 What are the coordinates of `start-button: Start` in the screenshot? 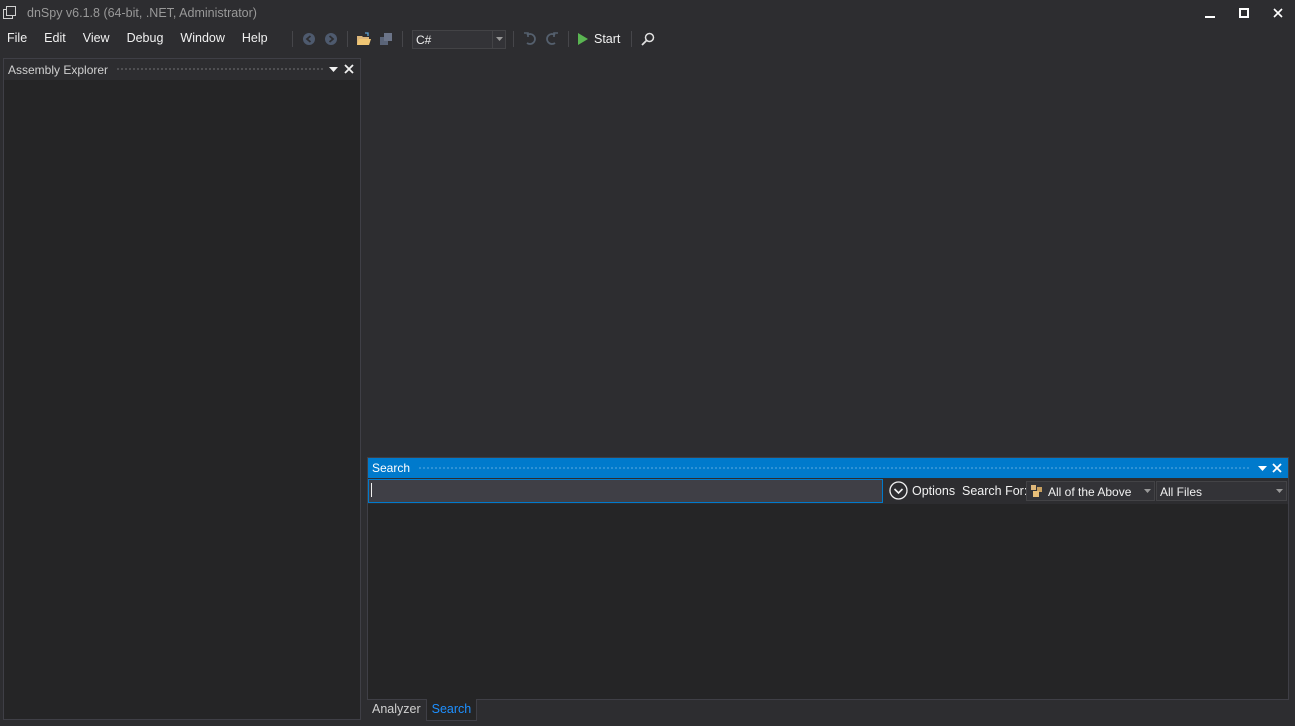 It's located at (600, 39).